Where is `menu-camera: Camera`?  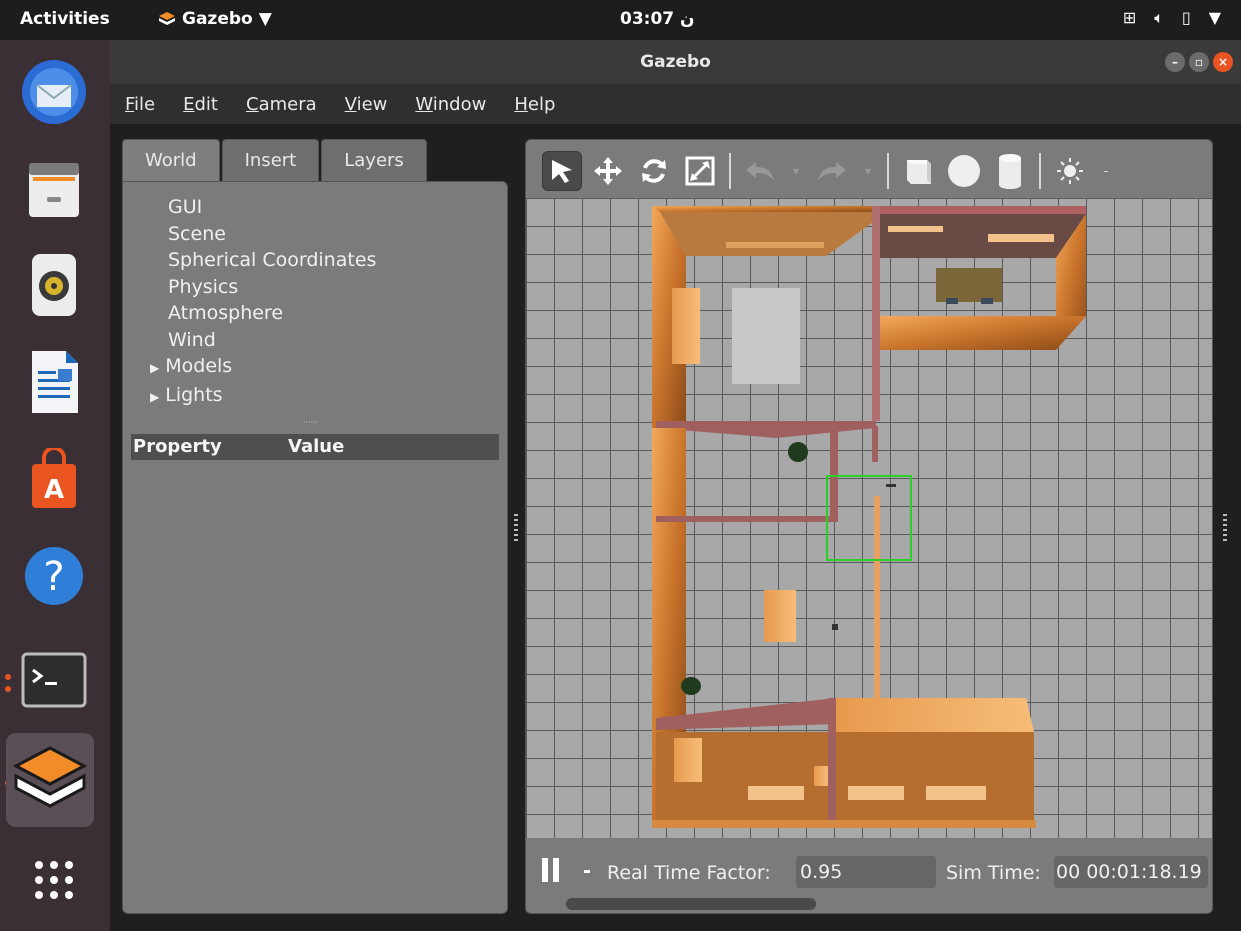
menu-camera: Camera is located at coordinates (281, 104).